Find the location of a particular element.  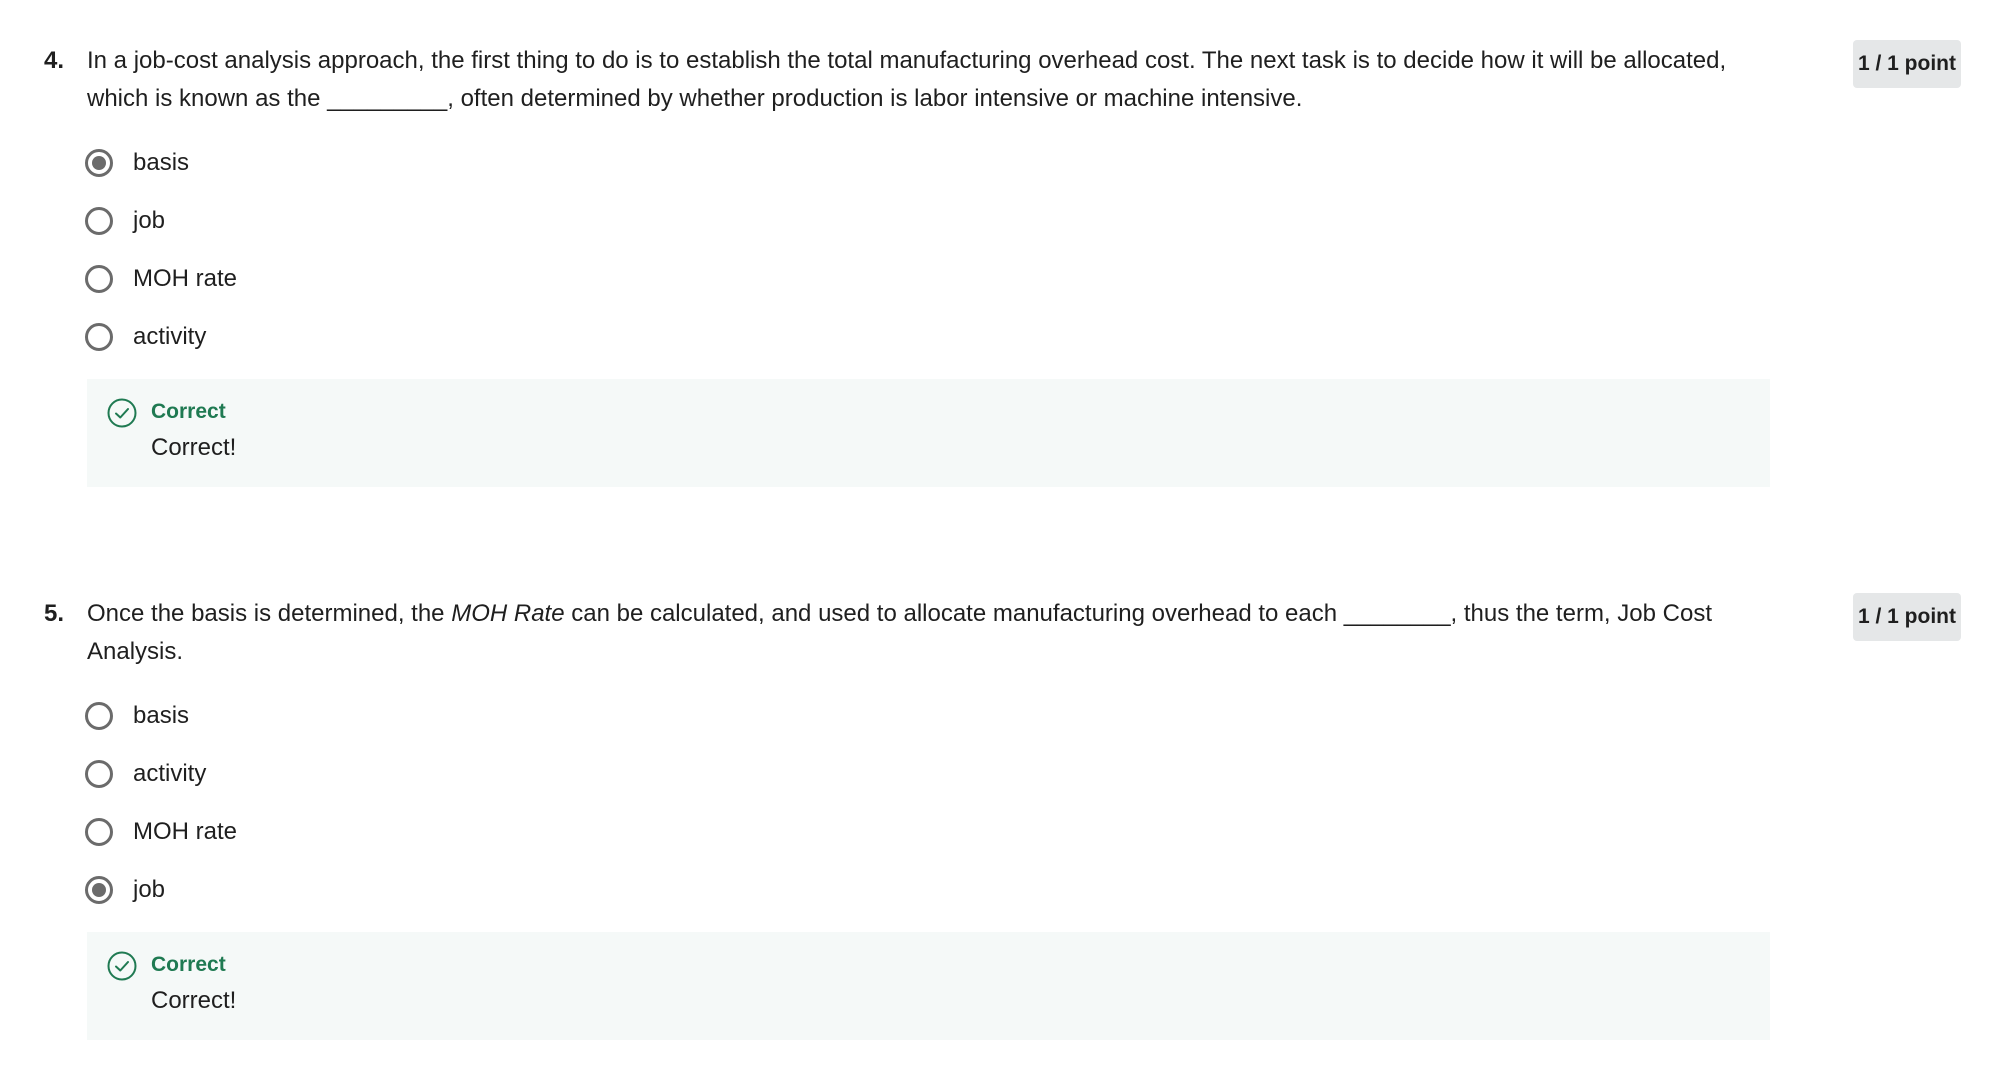

question-number: 4. is located at coordinates (54, 60).